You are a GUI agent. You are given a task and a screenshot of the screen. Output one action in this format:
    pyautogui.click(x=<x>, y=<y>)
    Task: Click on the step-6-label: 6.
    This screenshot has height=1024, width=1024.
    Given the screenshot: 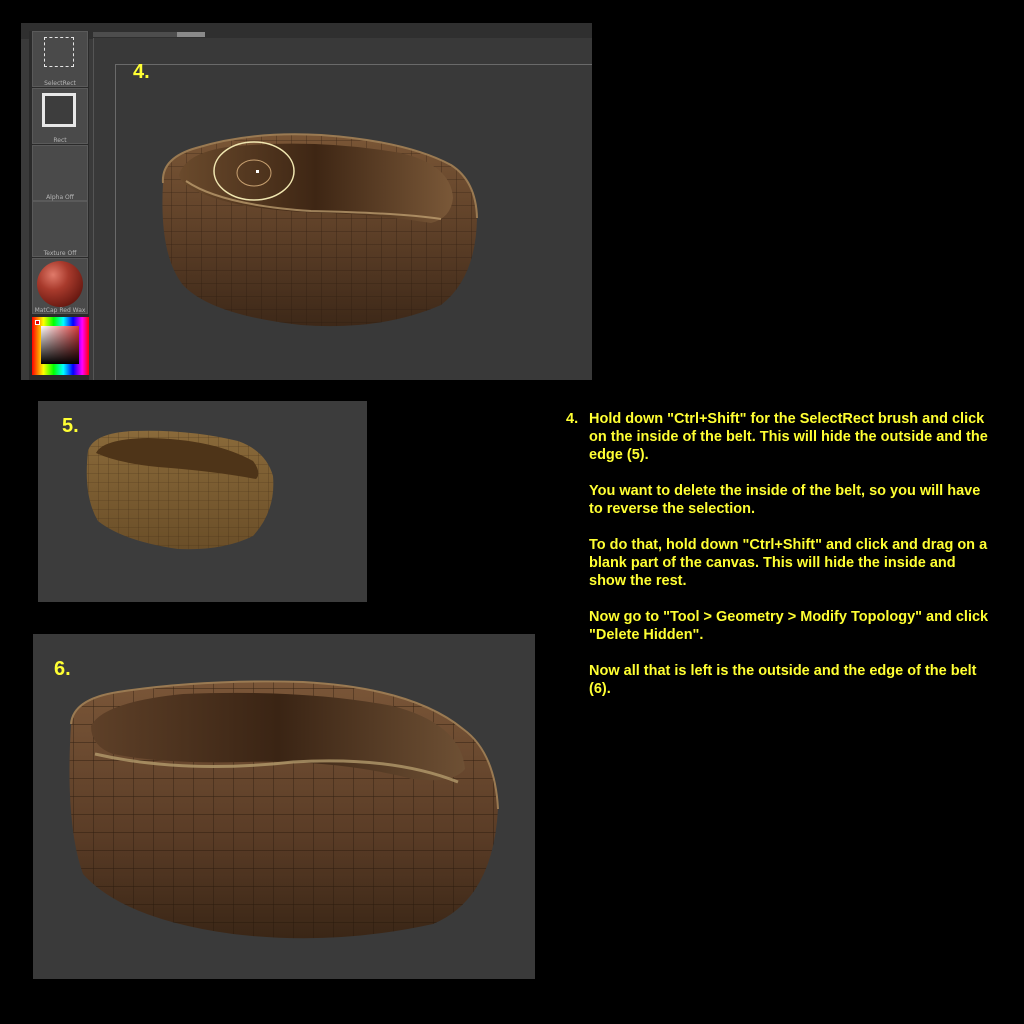 What is the action you would take?
    pyautogui.click(x=62, y=669)
    